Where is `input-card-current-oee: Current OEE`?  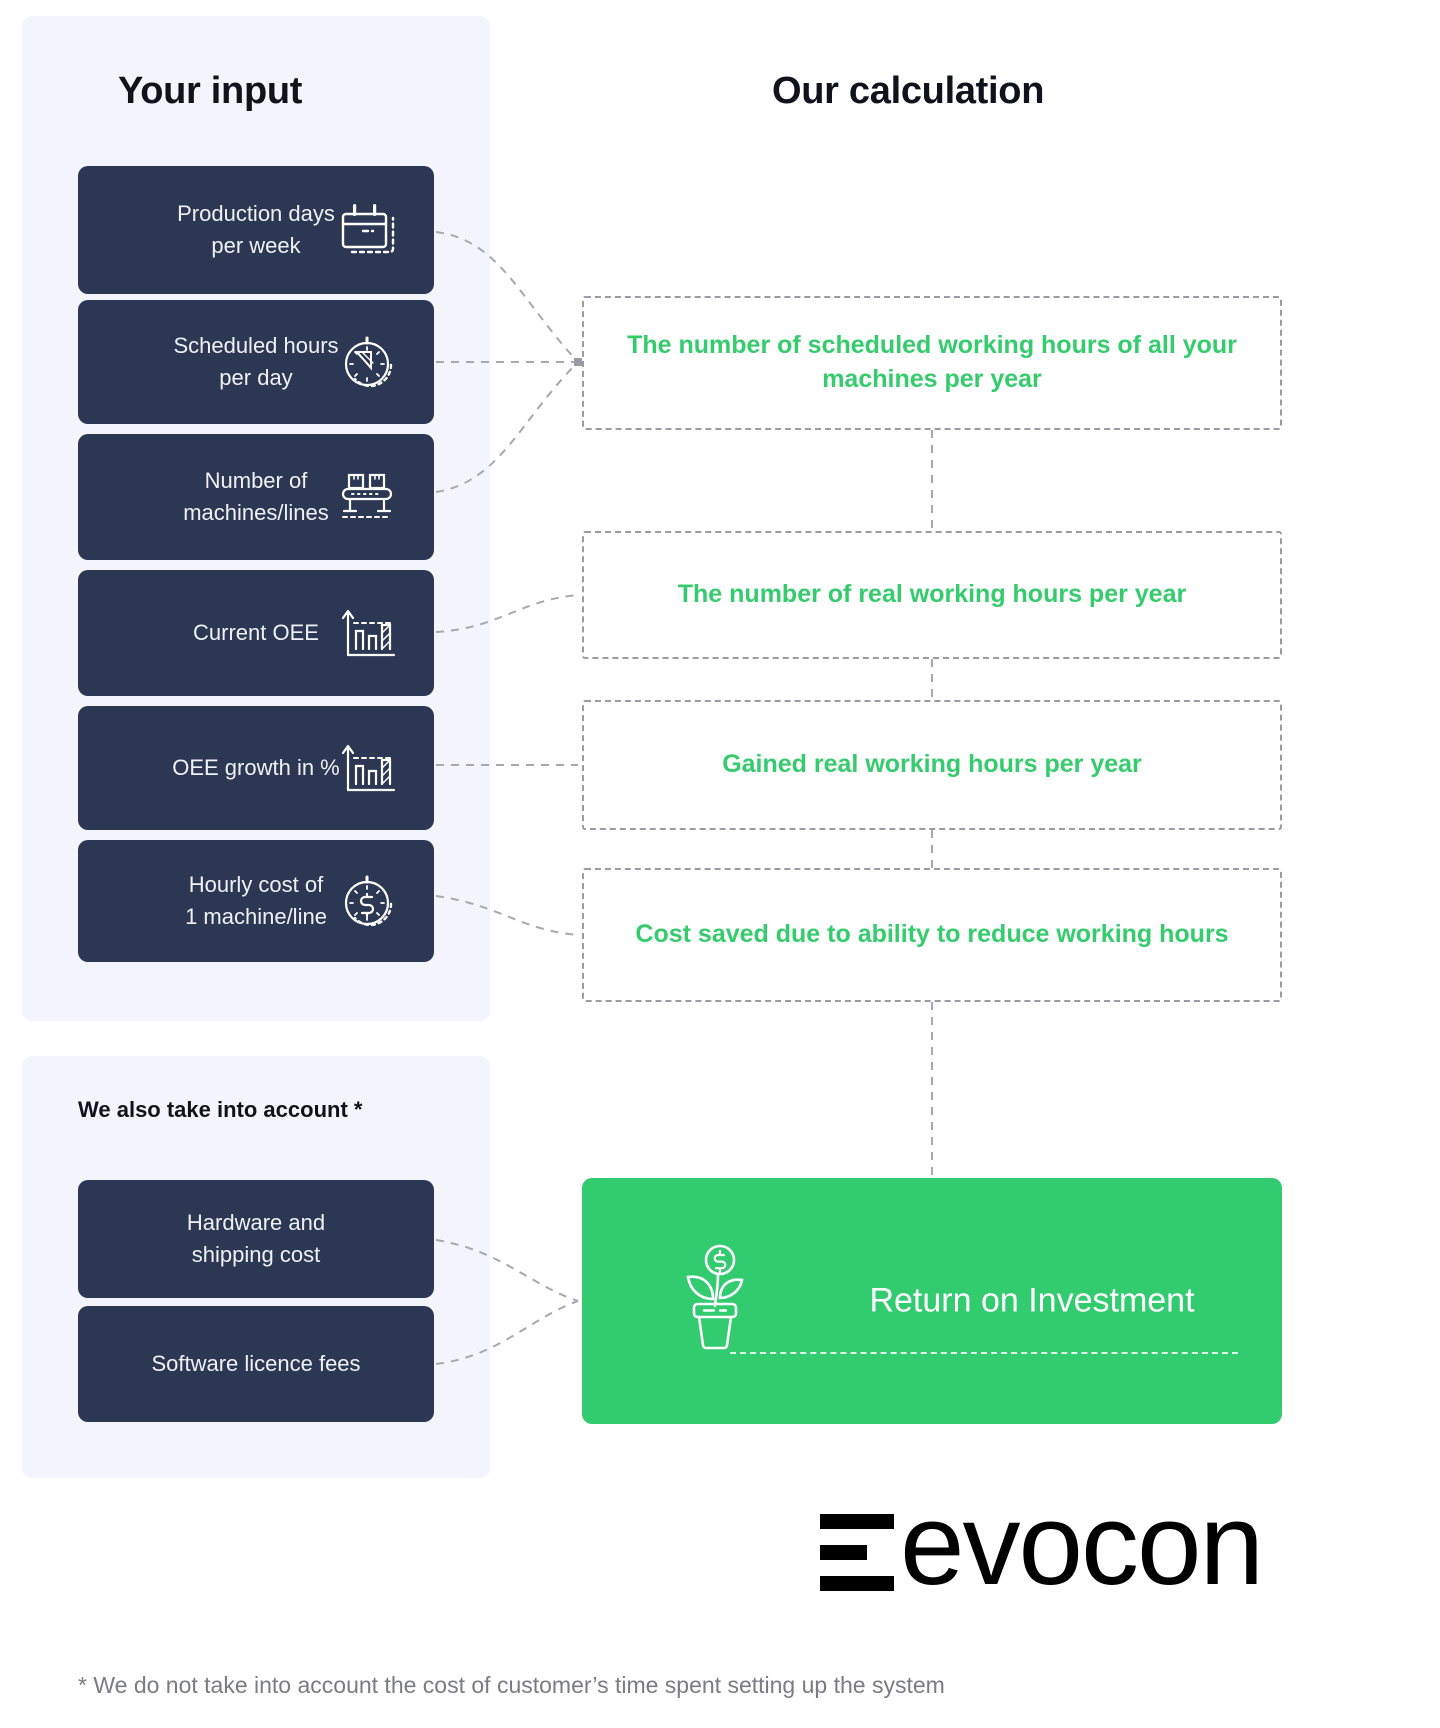
input-card-current-oee: Current OEE is located at coordinates (256, 633).